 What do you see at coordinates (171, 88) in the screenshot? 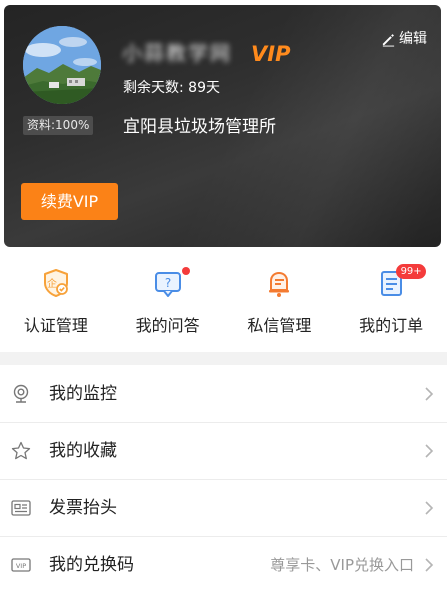
I see `remaining-days: 剩余天数: 89天` at bounding box center [171, 88].